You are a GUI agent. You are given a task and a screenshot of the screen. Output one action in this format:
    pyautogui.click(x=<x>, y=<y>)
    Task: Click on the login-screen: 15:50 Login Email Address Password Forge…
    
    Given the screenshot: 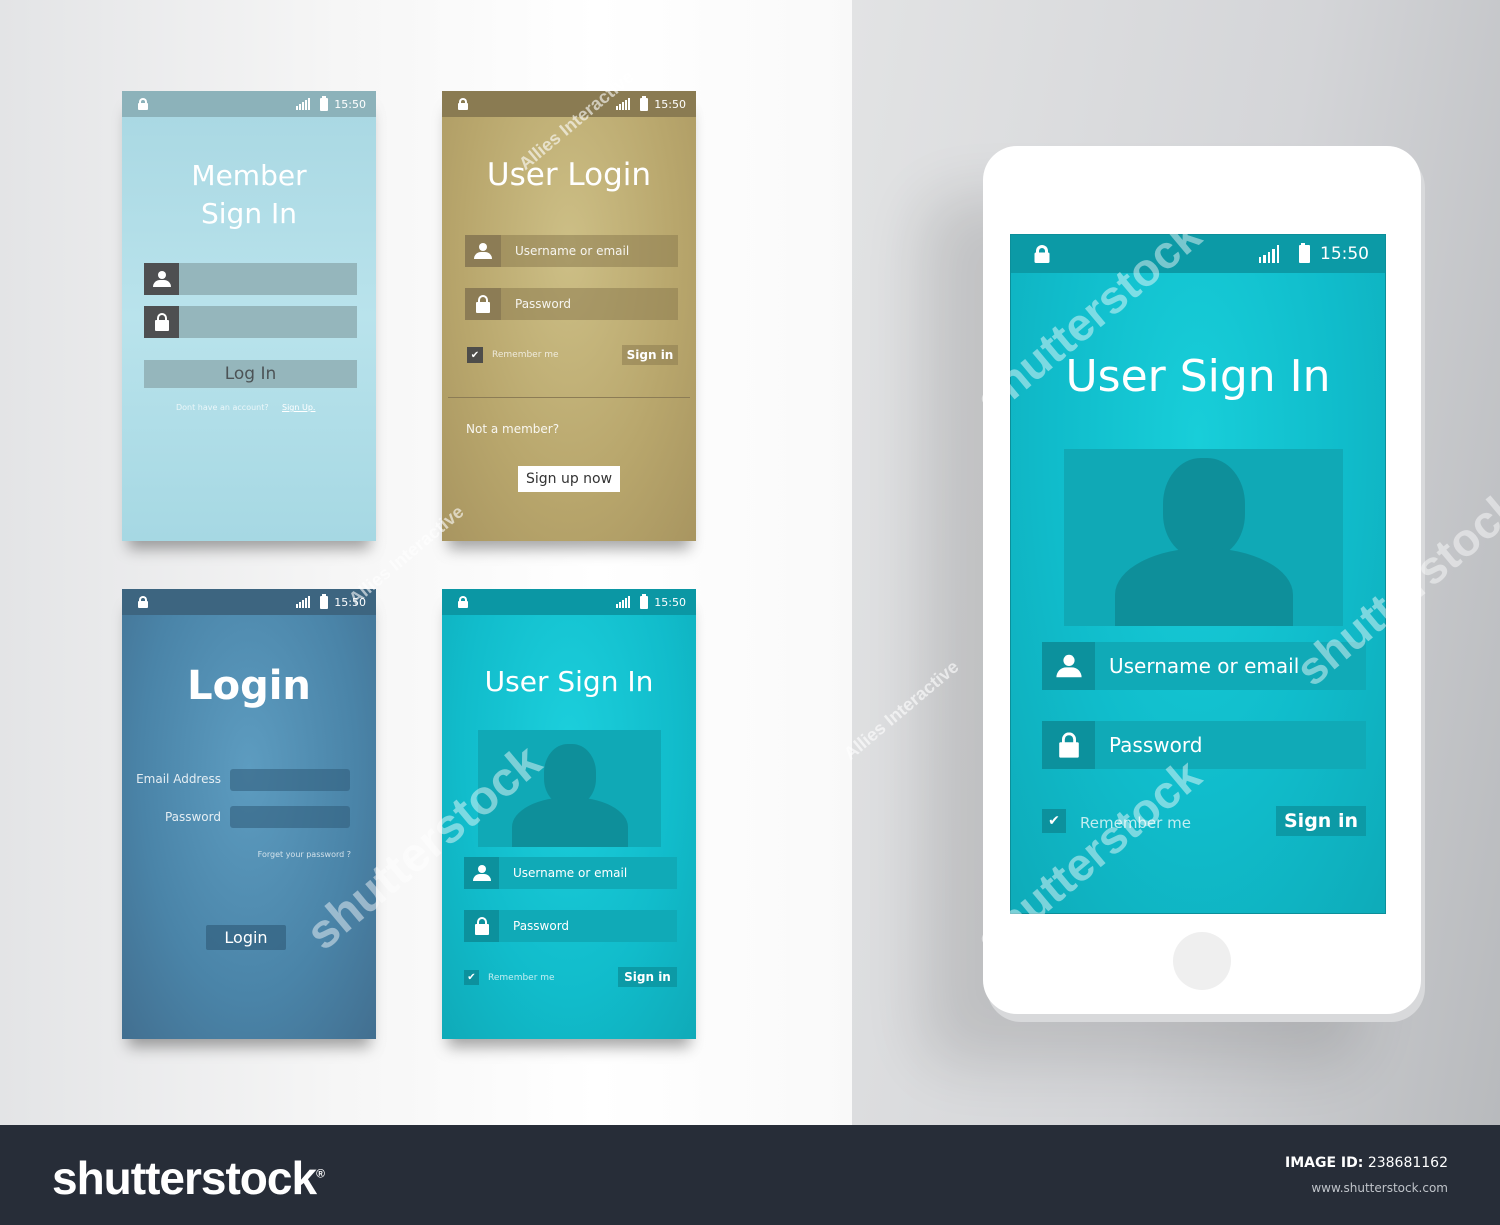 What is the action you would take?
    pyautogui.click(x=249, y=814)
    